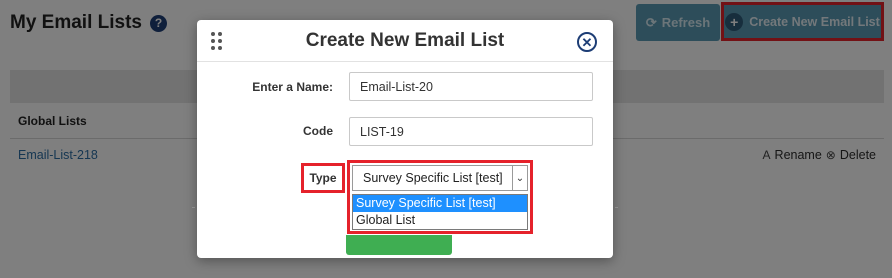 The image size is (892, 278). I want to click on modal-title: Create New Email List, so click(405, 40).